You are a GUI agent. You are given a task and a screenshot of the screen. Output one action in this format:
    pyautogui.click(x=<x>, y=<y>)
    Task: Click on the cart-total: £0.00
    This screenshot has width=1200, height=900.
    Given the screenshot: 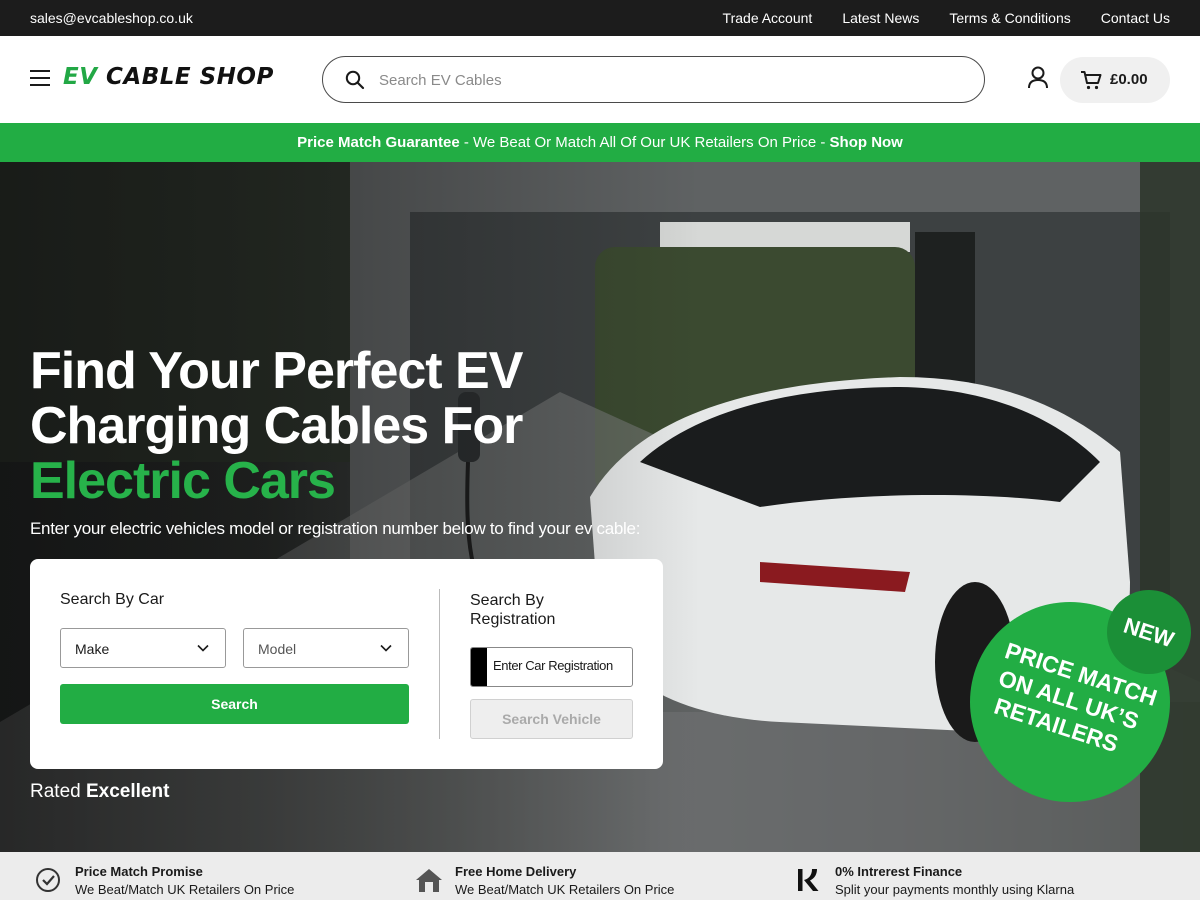 What is the action you would take?
    pyautogui.click(x=1129, y=79)
    